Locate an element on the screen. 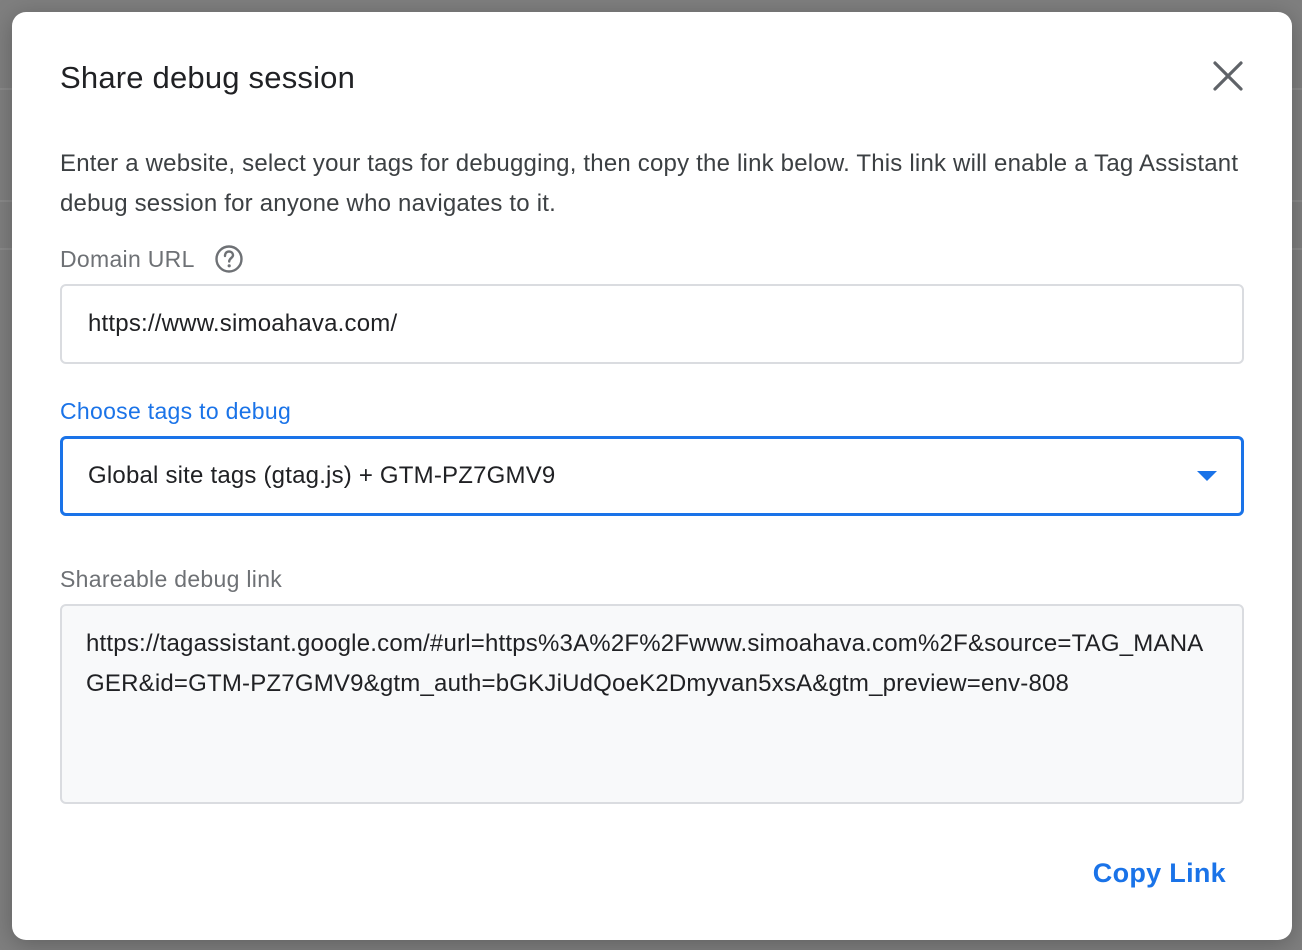  tags-select: Global site tags (gtag.js) + GTM-PZ7GMV9 is located at coordinates (652, 476).